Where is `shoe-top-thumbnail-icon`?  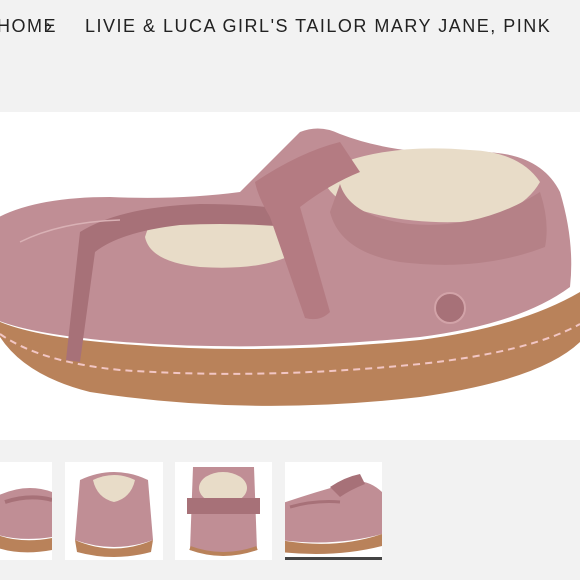
shoe-top-thumbnail-icon is located at coordinates (223, 511).